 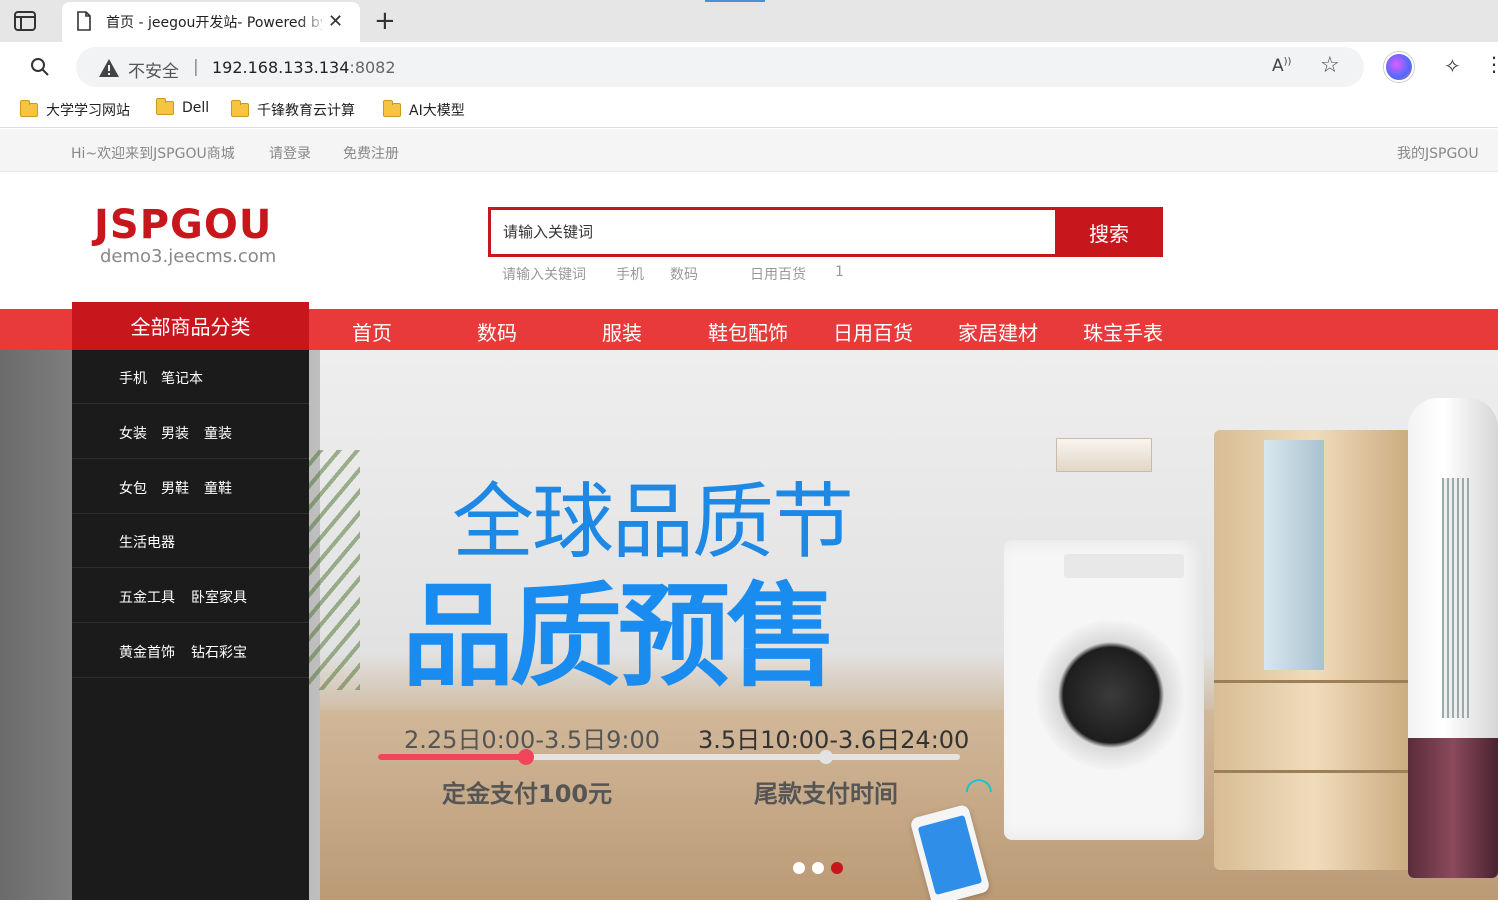 I want to click on balance-label: 尾款支付时间, so click(x=826, y=794).